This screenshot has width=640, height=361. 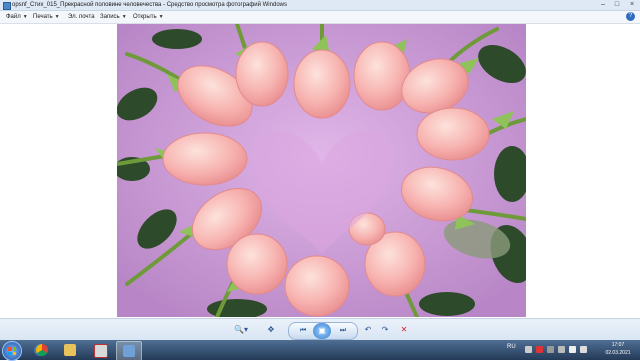 I want to click on antivirus-icon, so click(x=539, y=349).